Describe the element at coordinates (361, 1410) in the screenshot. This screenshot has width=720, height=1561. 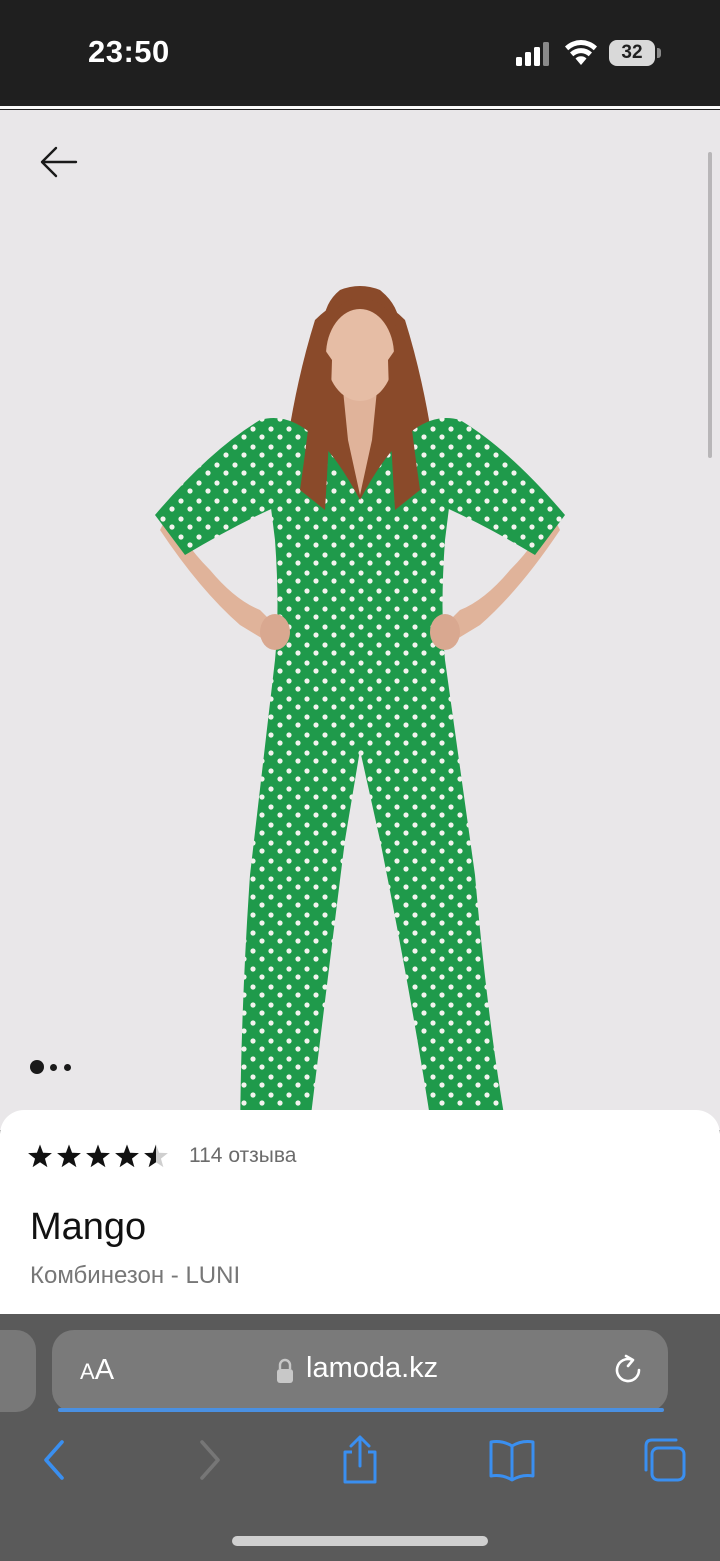
I see `page-load-progress` at that location.